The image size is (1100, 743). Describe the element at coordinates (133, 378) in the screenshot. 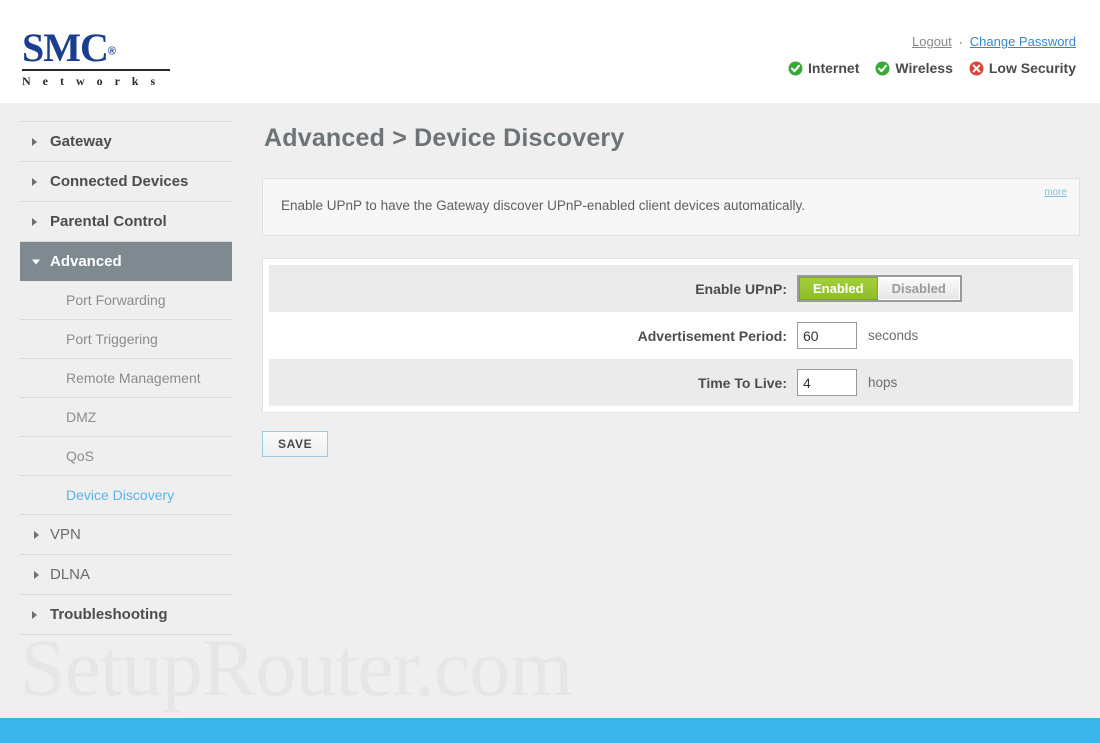

I see `sidebar-item-label: Remote Management` at that location.